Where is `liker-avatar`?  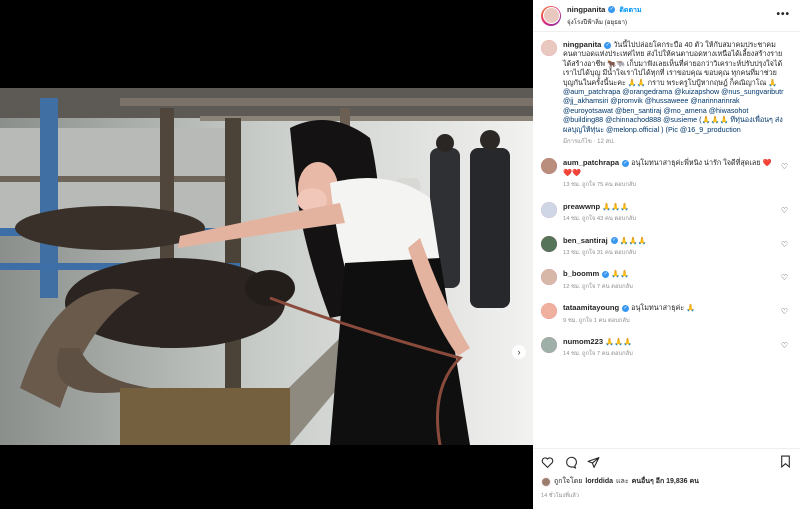
liker-avatar is located at coordinates (546, 481).